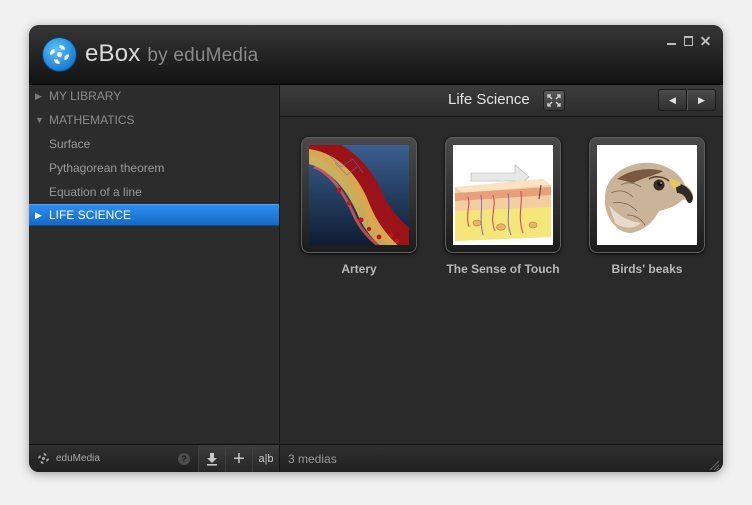 This screenshot has width=752, height=505. Describe the element at coordinates (107, 168) in the screenshot. I see `sidebar-item-label: Pythagorean theorem` at that location.